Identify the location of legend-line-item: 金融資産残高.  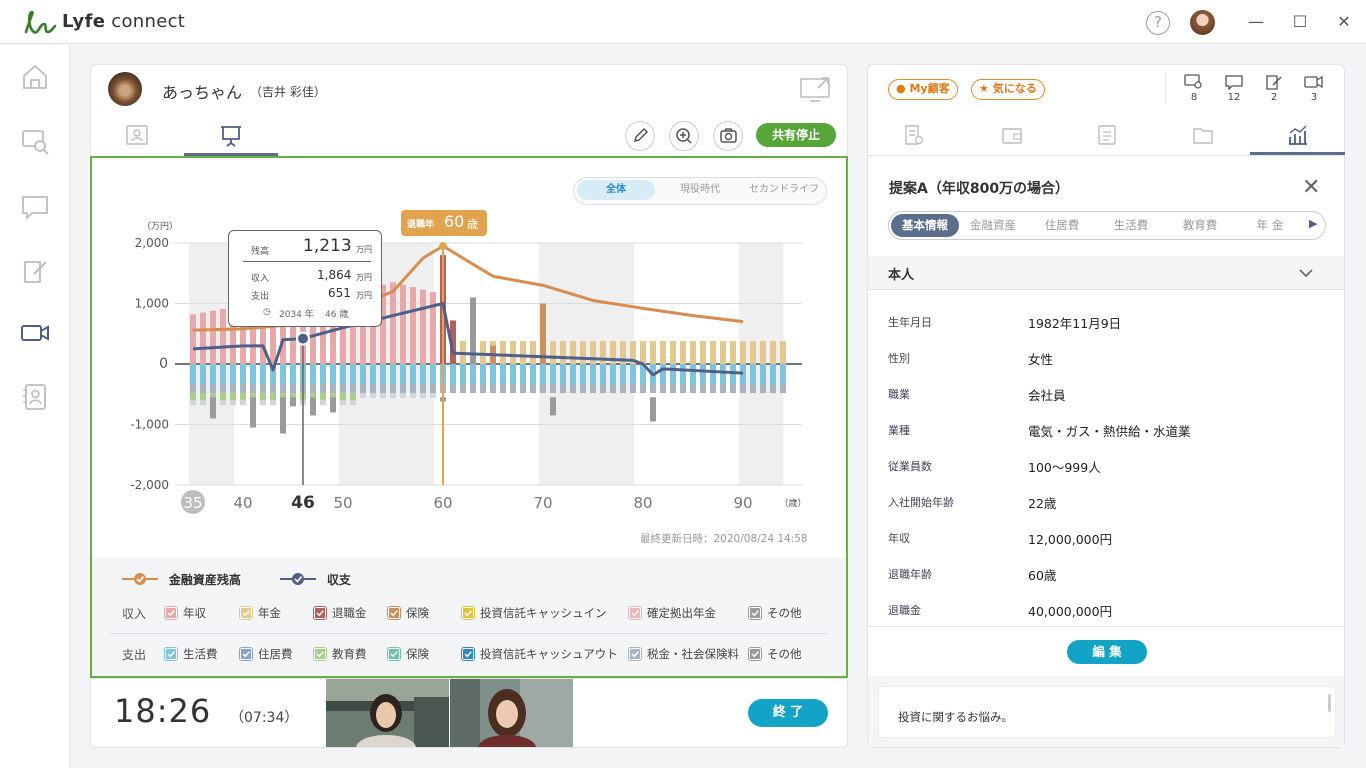
(181, 579).